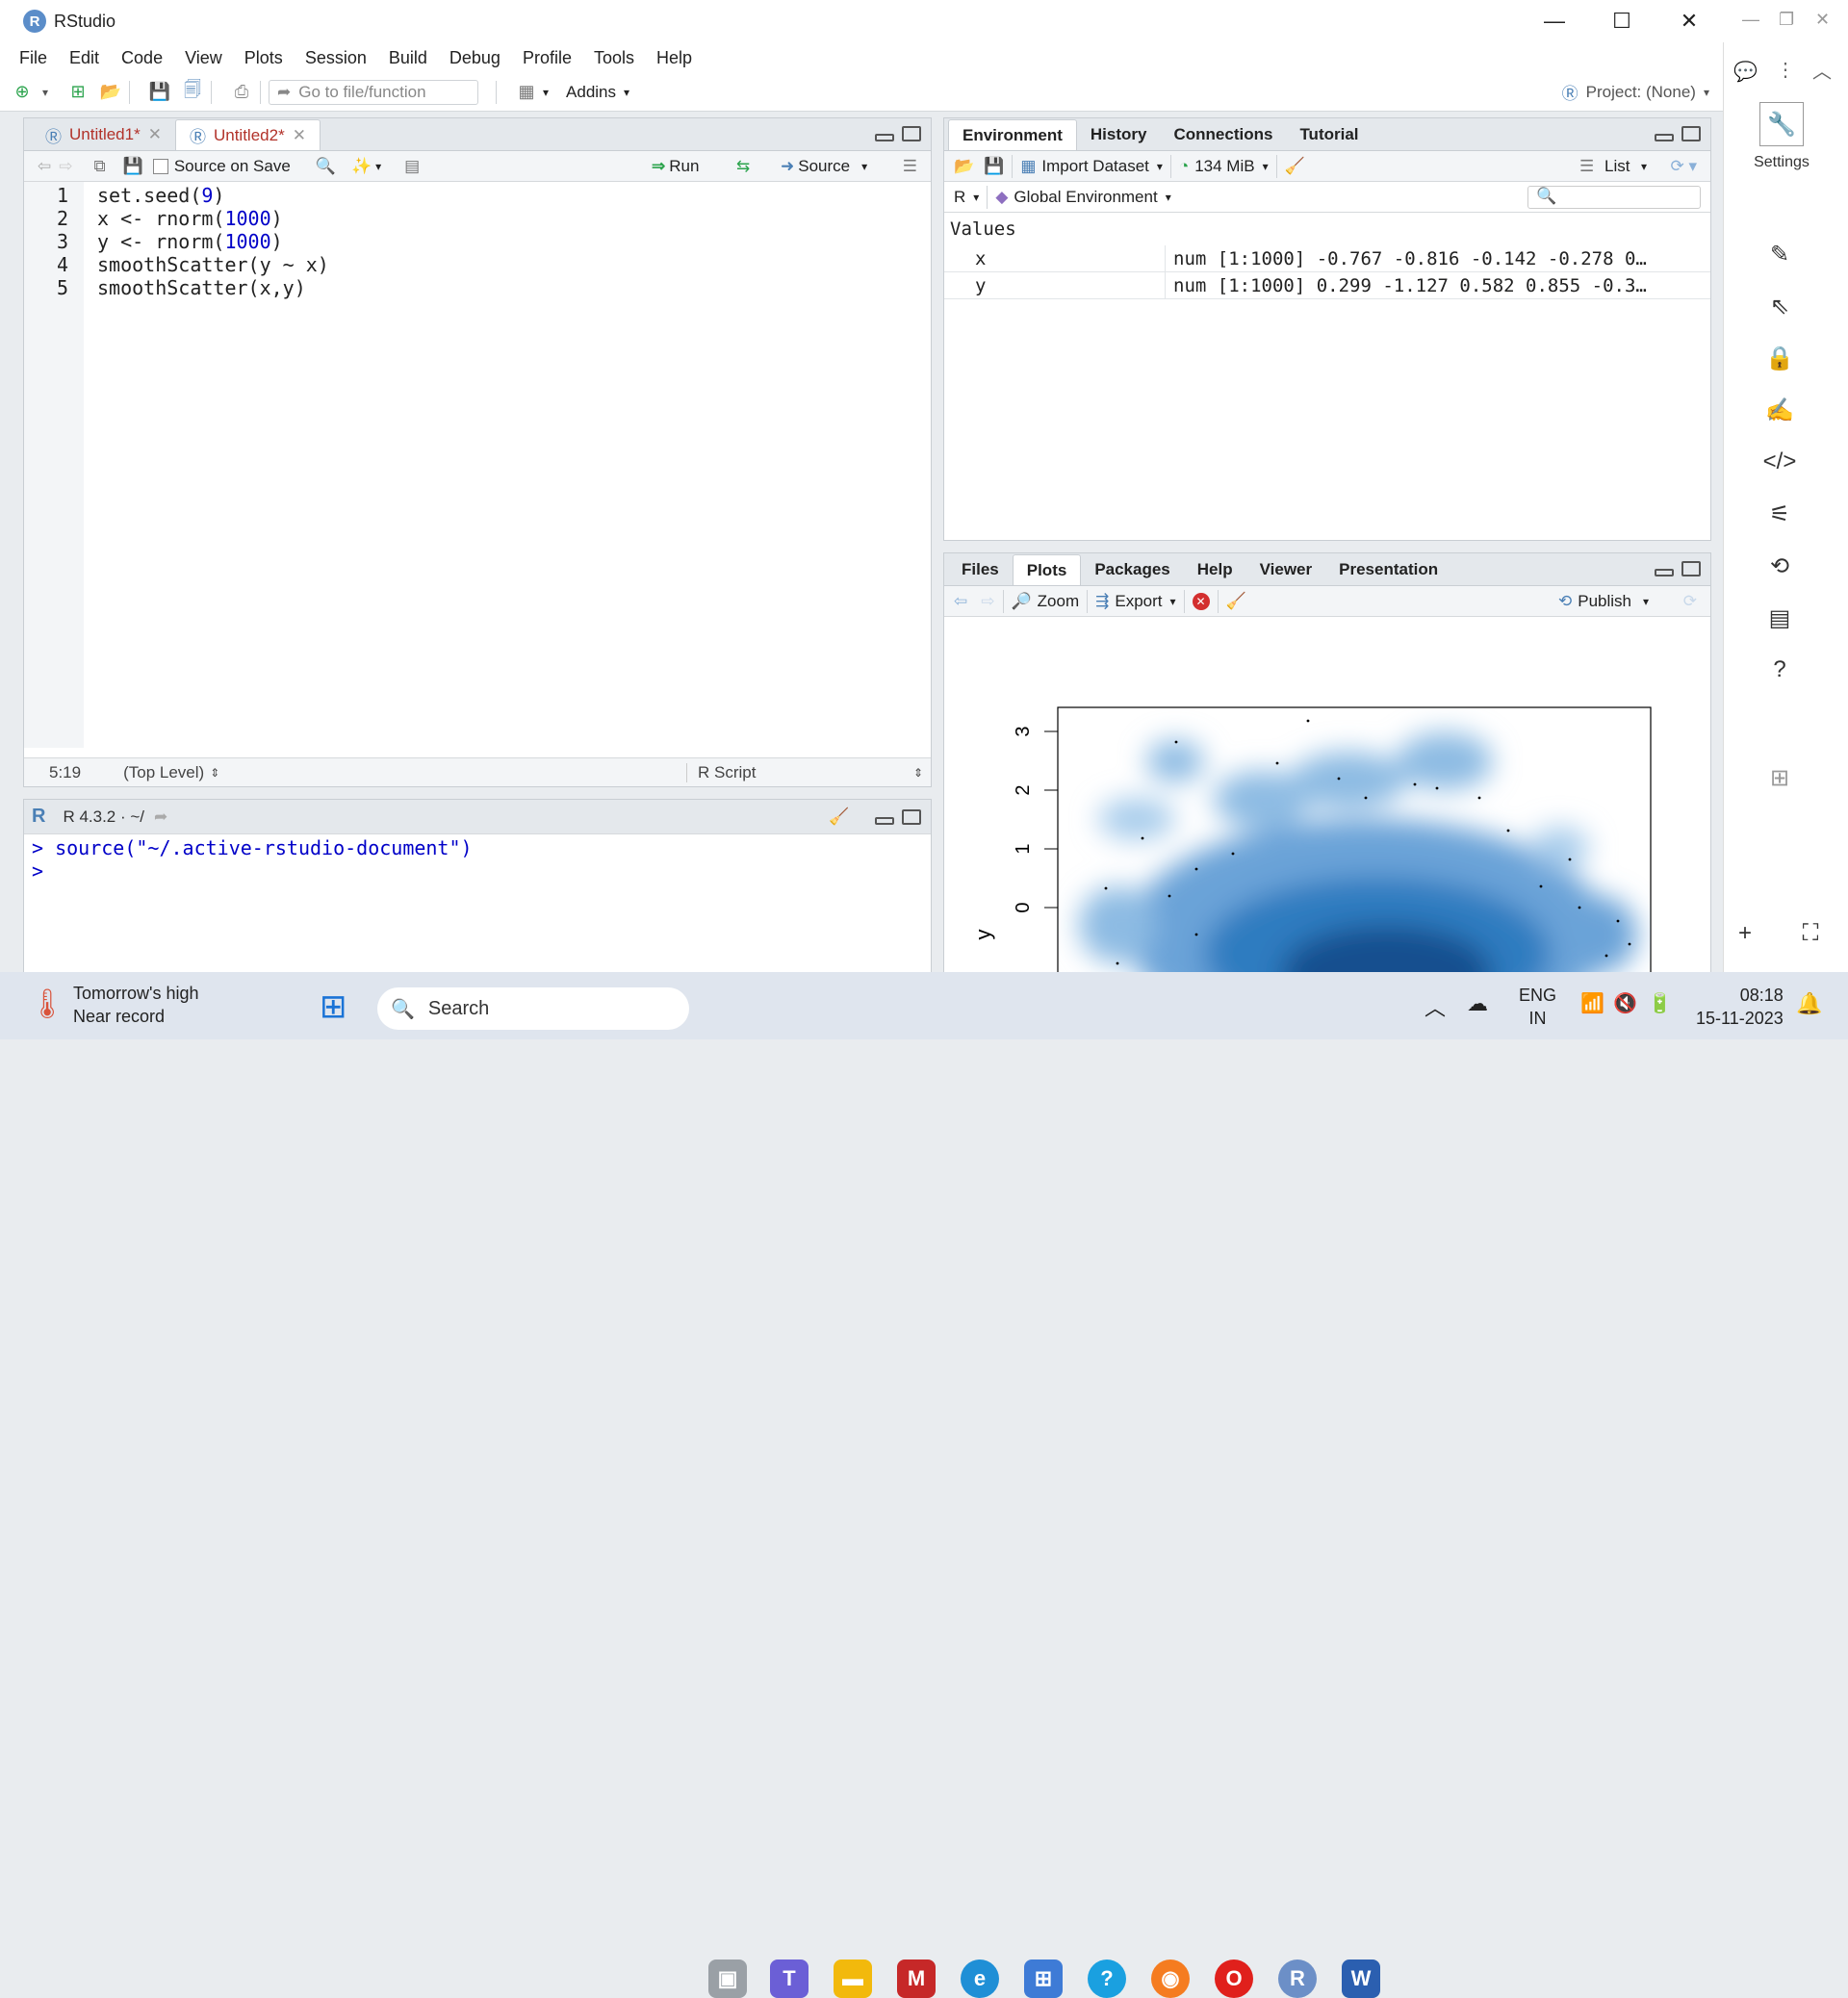 The image size is (1848, 1998). I want to click on editor-tab: Ⓡ Untitled2* ✕, so click(247, 134).